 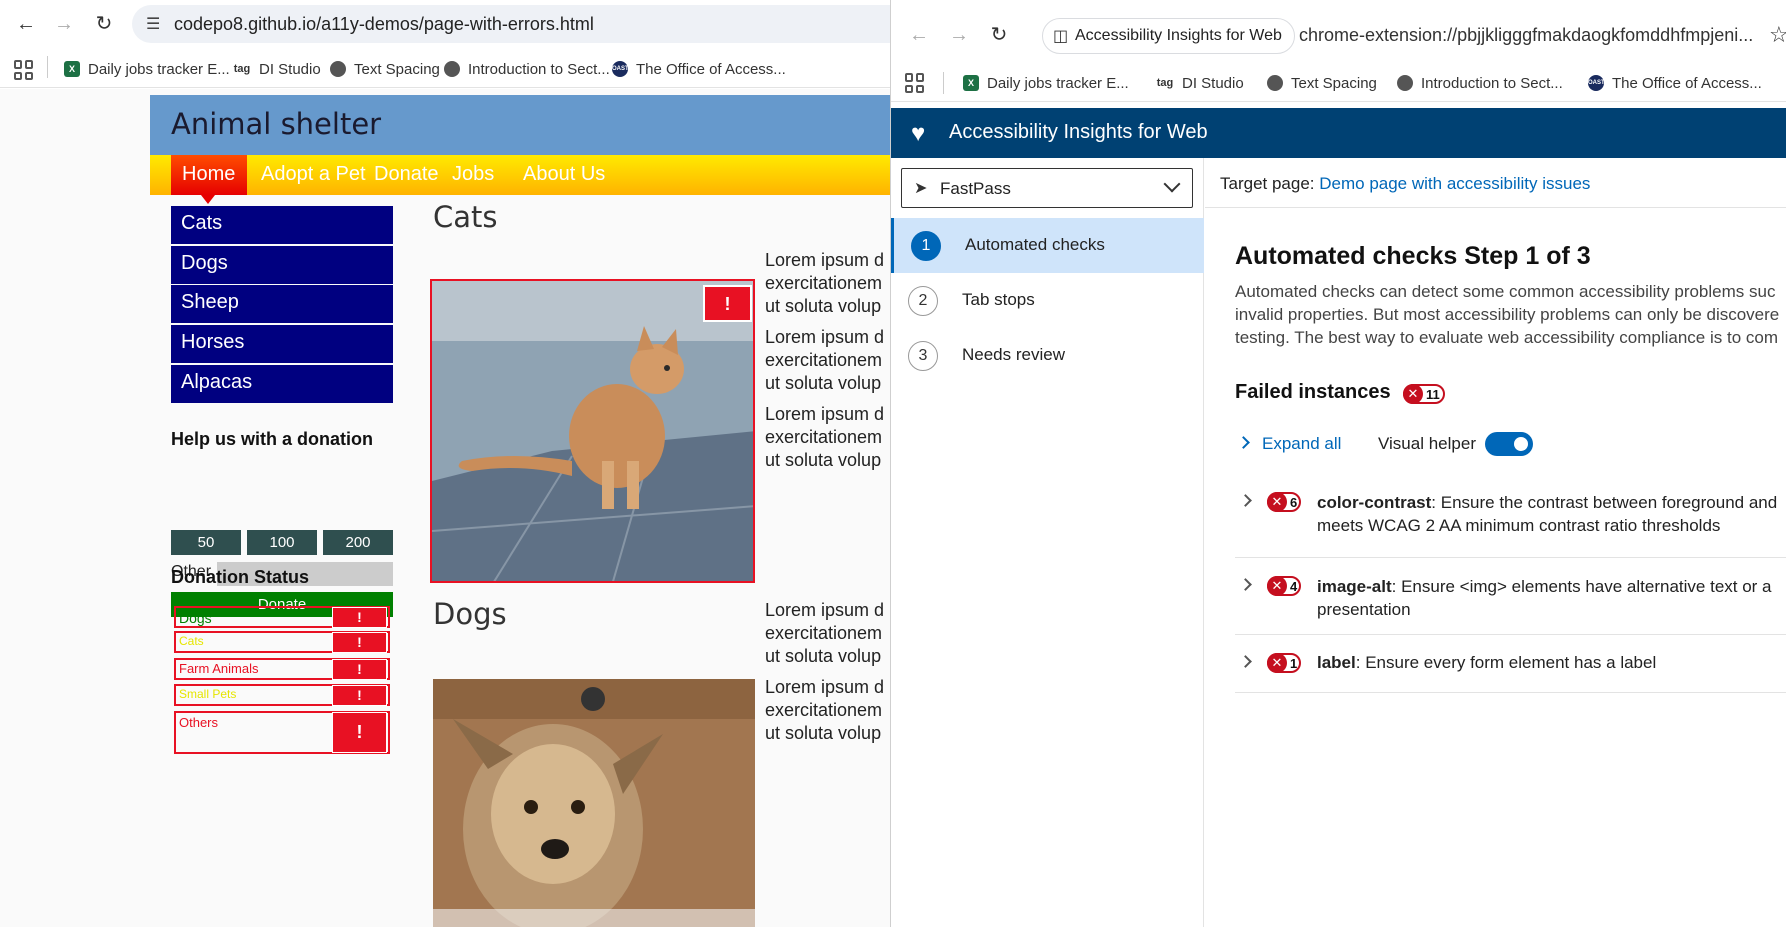 What do you see at coordinates (592, 431) in the screenshot?
I see `cat-photo-image` at bounding box center [592, 431].